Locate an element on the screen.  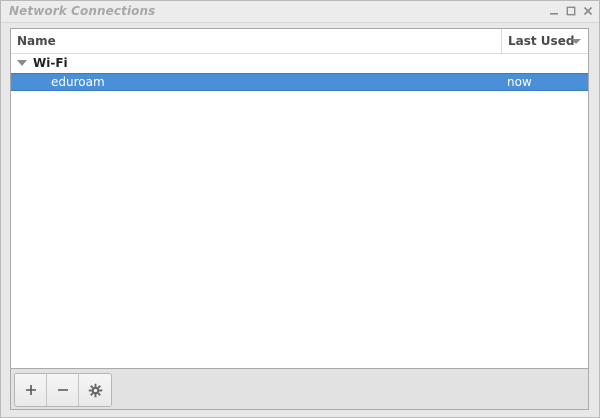
column-separator is located at coordinates (501, 41).